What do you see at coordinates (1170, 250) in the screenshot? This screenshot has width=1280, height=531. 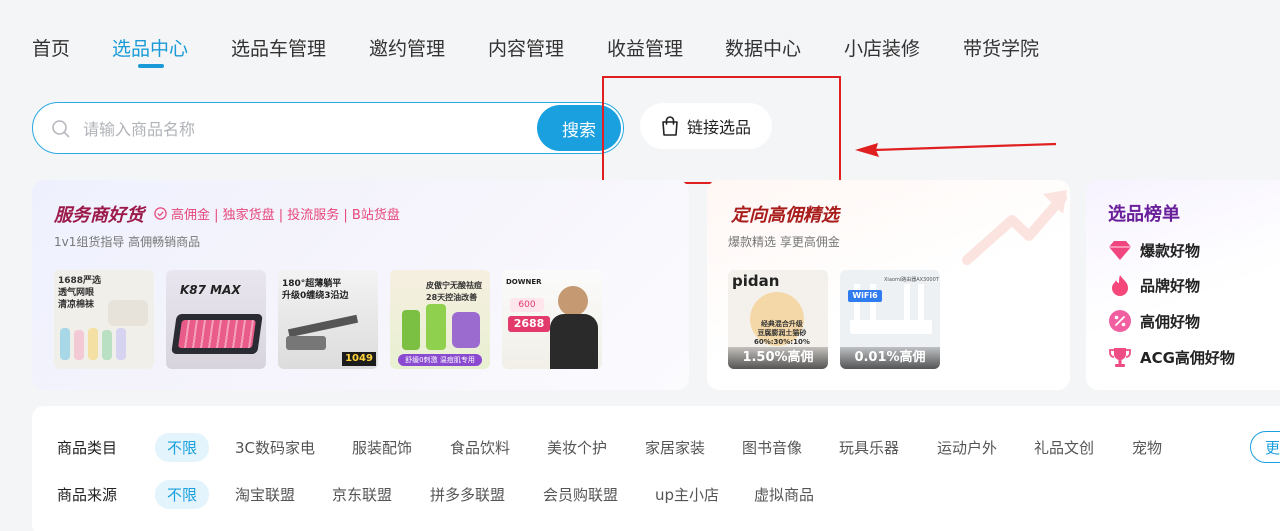 I see `ranking-item-label: 爆款好物` at bounding box center [1170, 250].